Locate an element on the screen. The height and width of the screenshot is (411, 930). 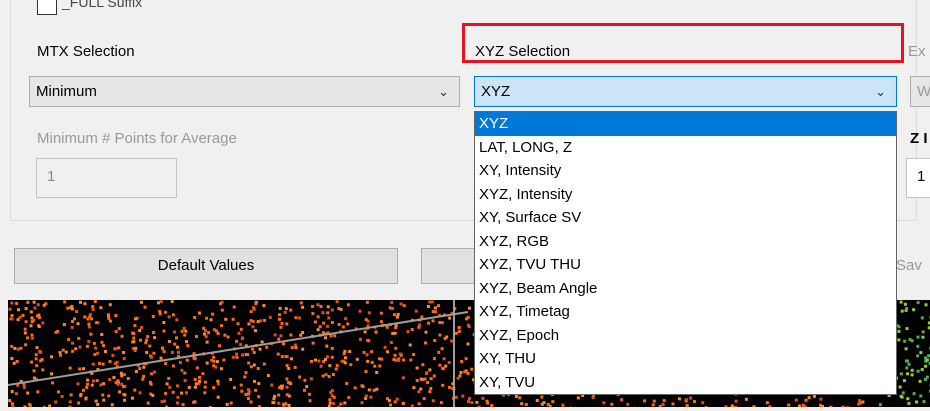
xyz-option: XYZ, Intensity is located at coordinates (685, 195).